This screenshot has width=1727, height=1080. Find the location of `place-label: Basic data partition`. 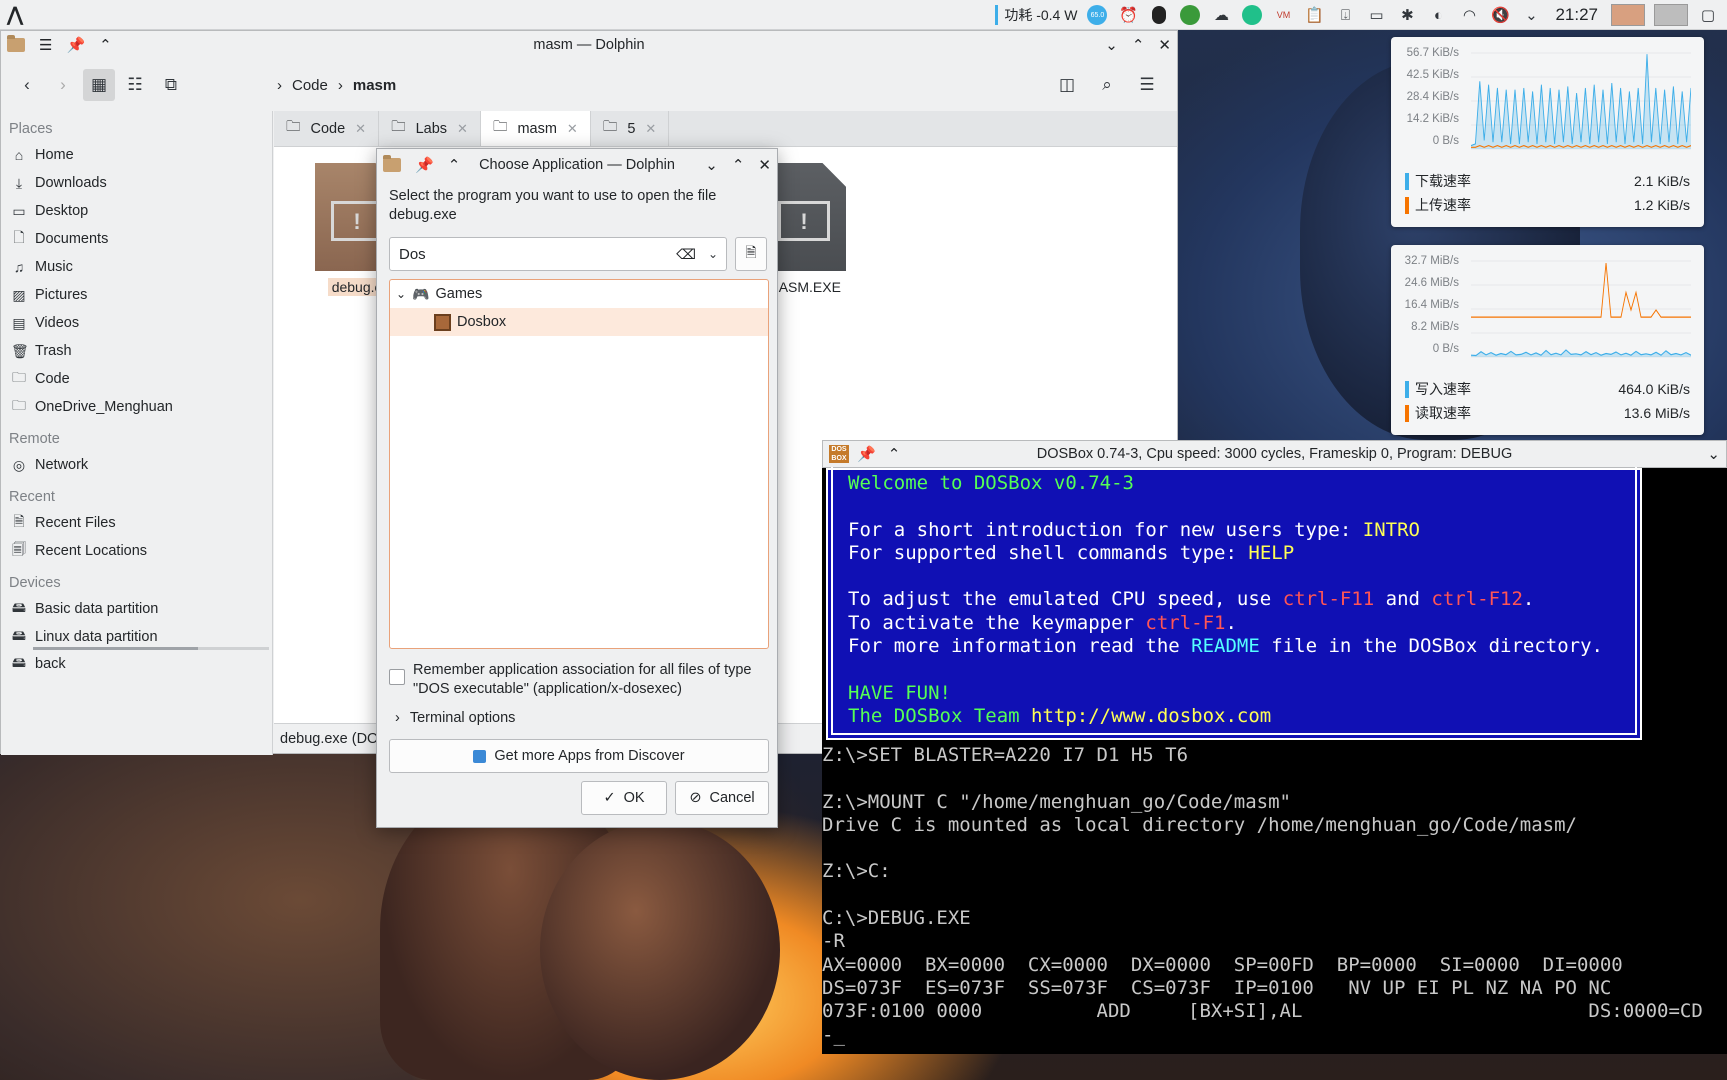

place-label: Basic data partition is located at coordinates (97, 609).